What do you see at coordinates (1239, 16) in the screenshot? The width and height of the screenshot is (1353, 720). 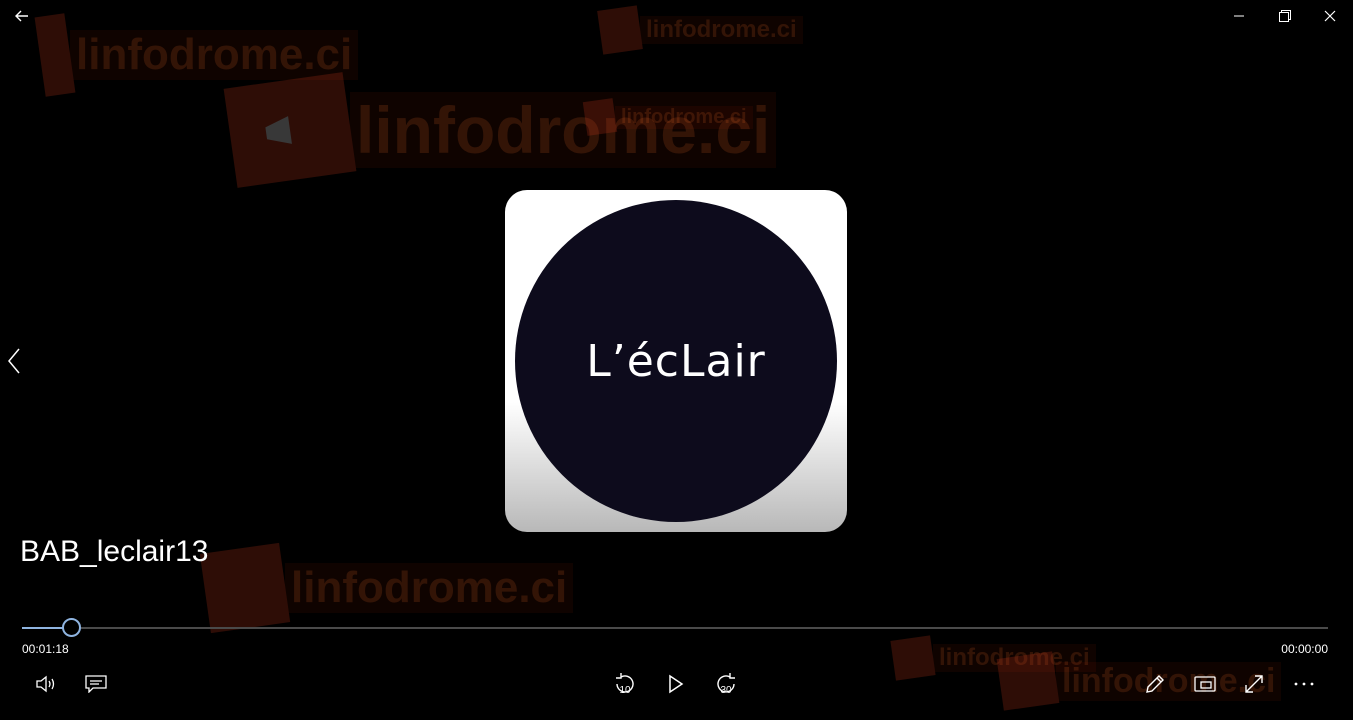 I see `minimize-icon` at bounding box center [1239, 16].